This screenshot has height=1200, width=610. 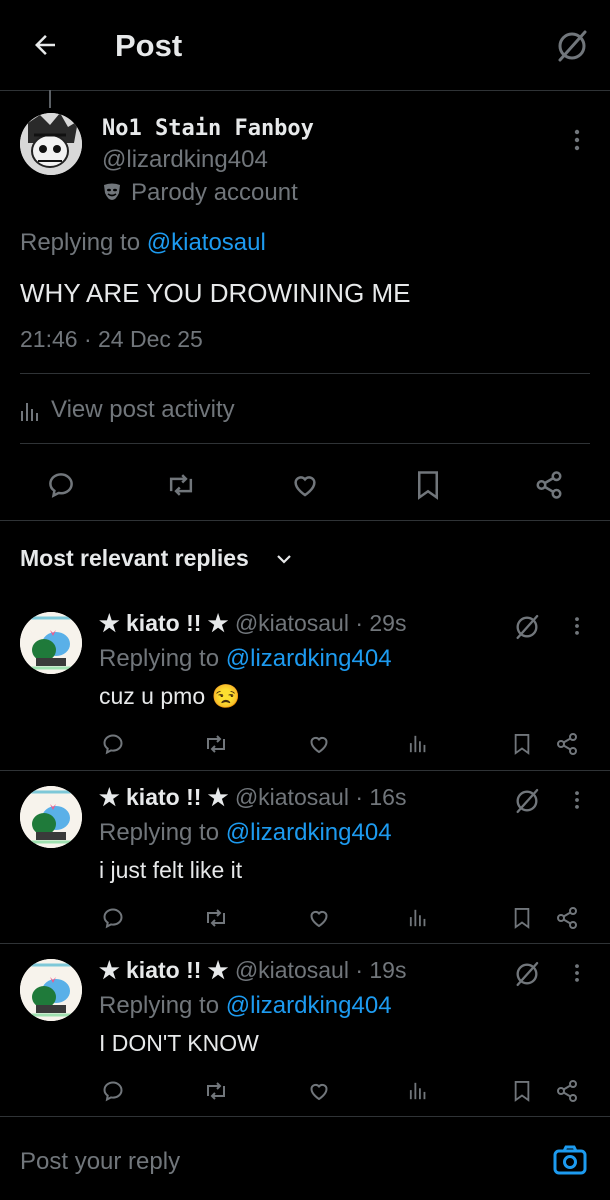 What do you see at coordinates (577, 140) in the screenshot?
I see `post-more-icon` at bounding box center [577, 140].